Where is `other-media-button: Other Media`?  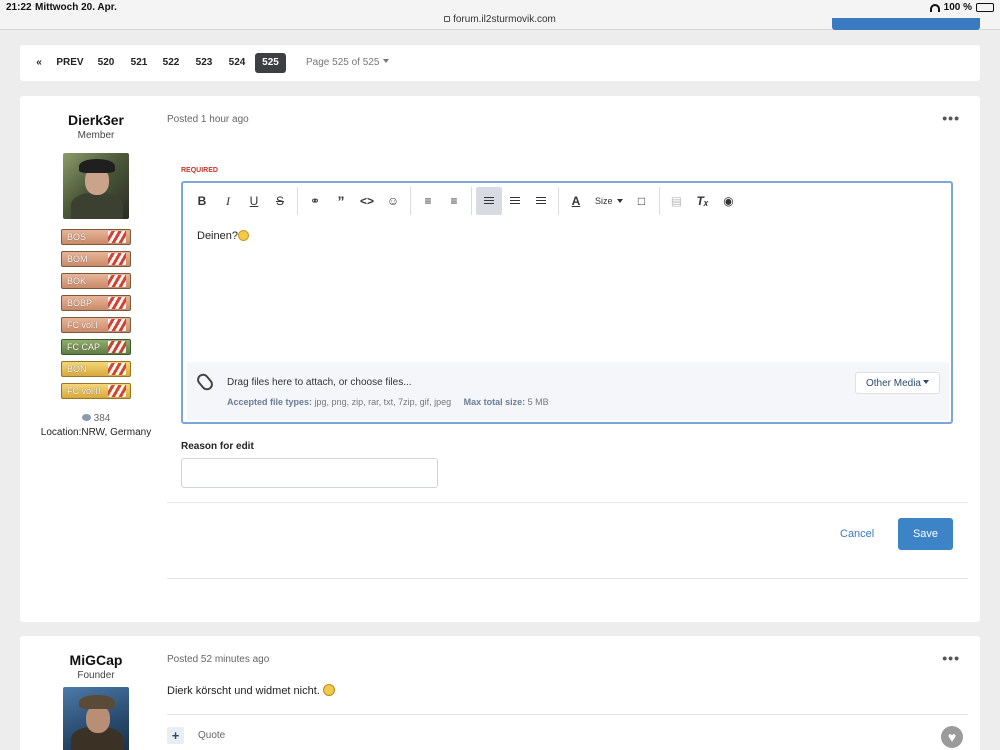
other-media-button: Other Media is located at coordinates (897, 383).